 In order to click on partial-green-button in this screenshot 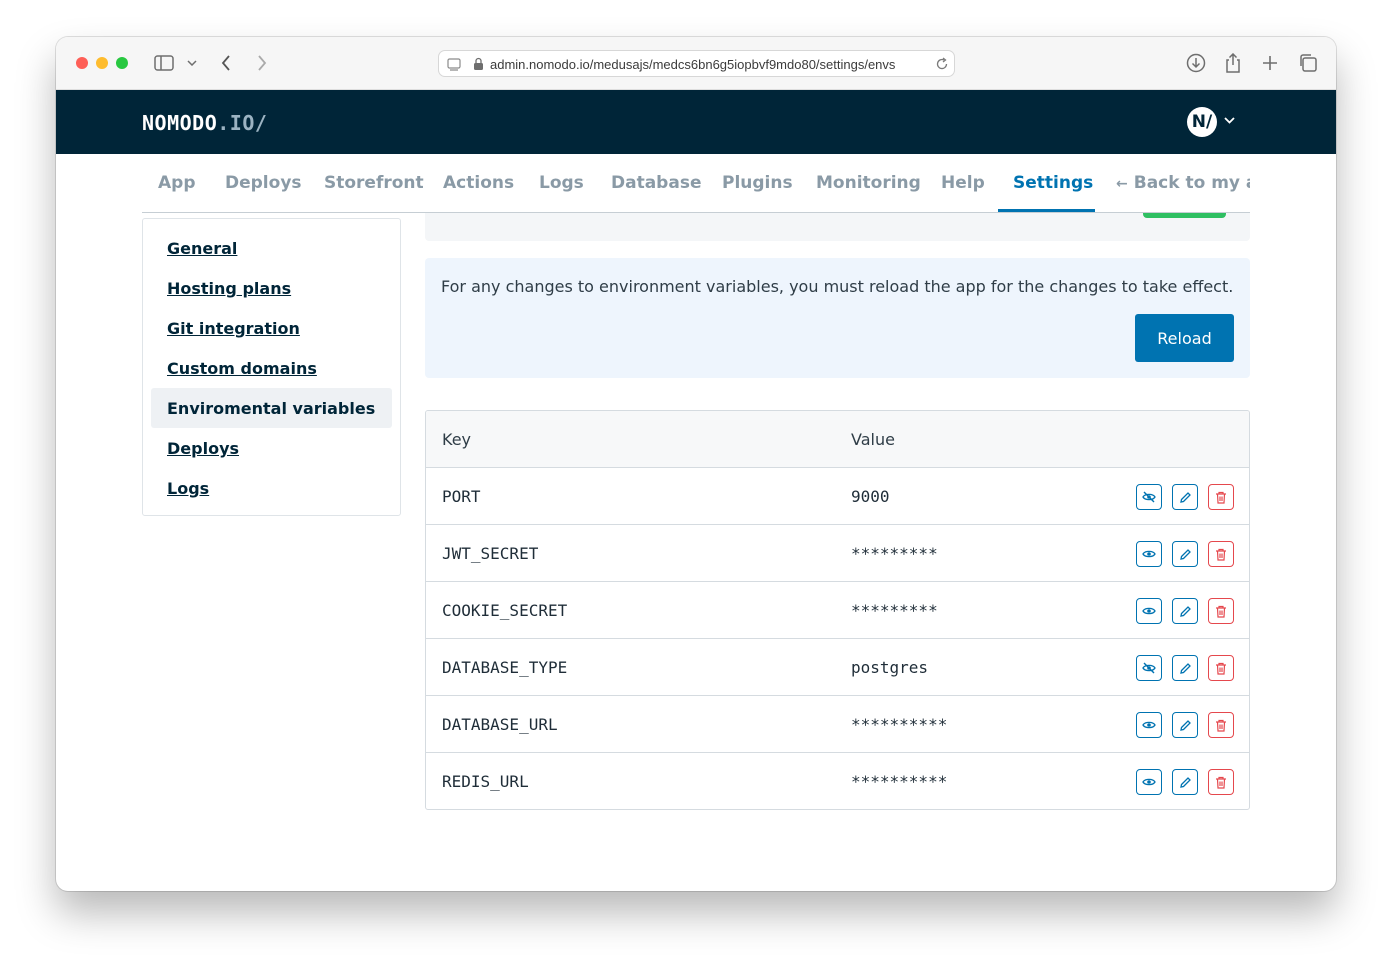, I will do `click(1184, 215)`.